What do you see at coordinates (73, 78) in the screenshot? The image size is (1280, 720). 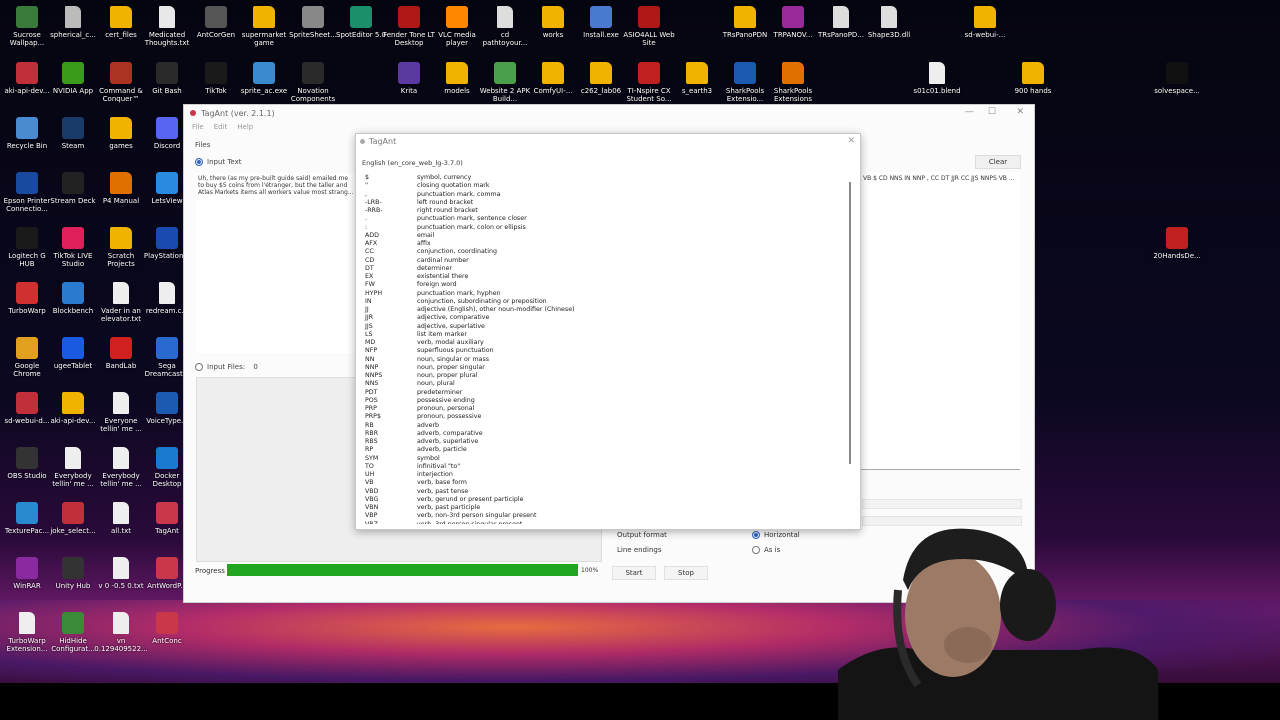 I see `desktop-icon: NVIDIA App` at bounding box center [73, 78].